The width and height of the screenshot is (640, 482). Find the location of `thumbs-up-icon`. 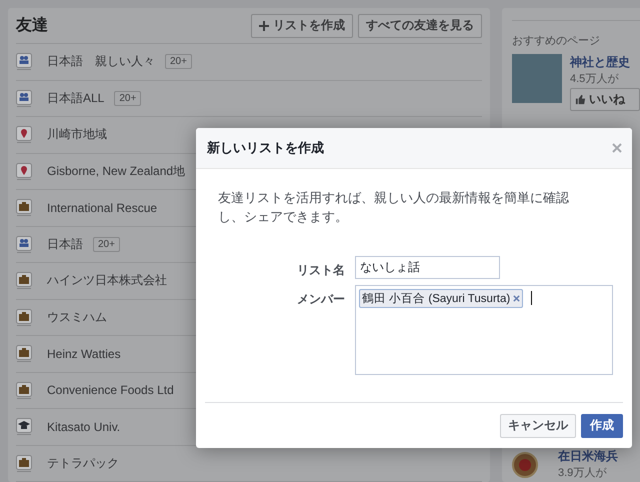

thumbs-up-icon is located at coordinates (580, 99).